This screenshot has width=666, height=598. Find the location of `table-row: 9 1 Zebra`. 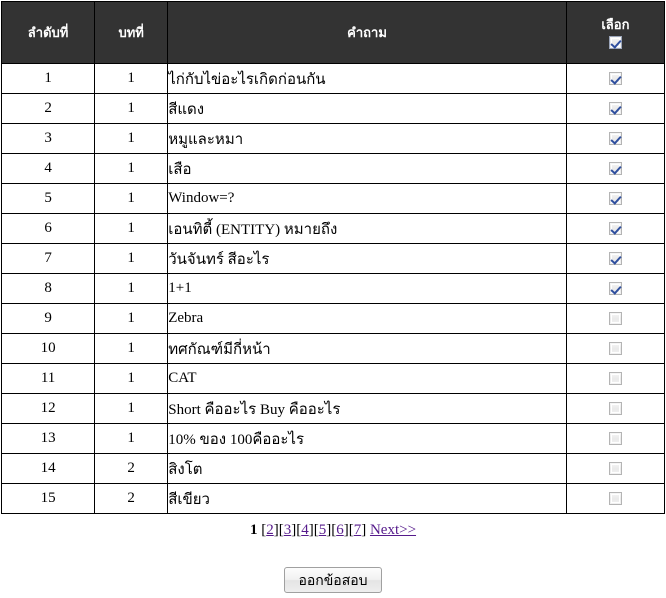

table-row: 9 1 Zebra is located at coordinates (333, 318).